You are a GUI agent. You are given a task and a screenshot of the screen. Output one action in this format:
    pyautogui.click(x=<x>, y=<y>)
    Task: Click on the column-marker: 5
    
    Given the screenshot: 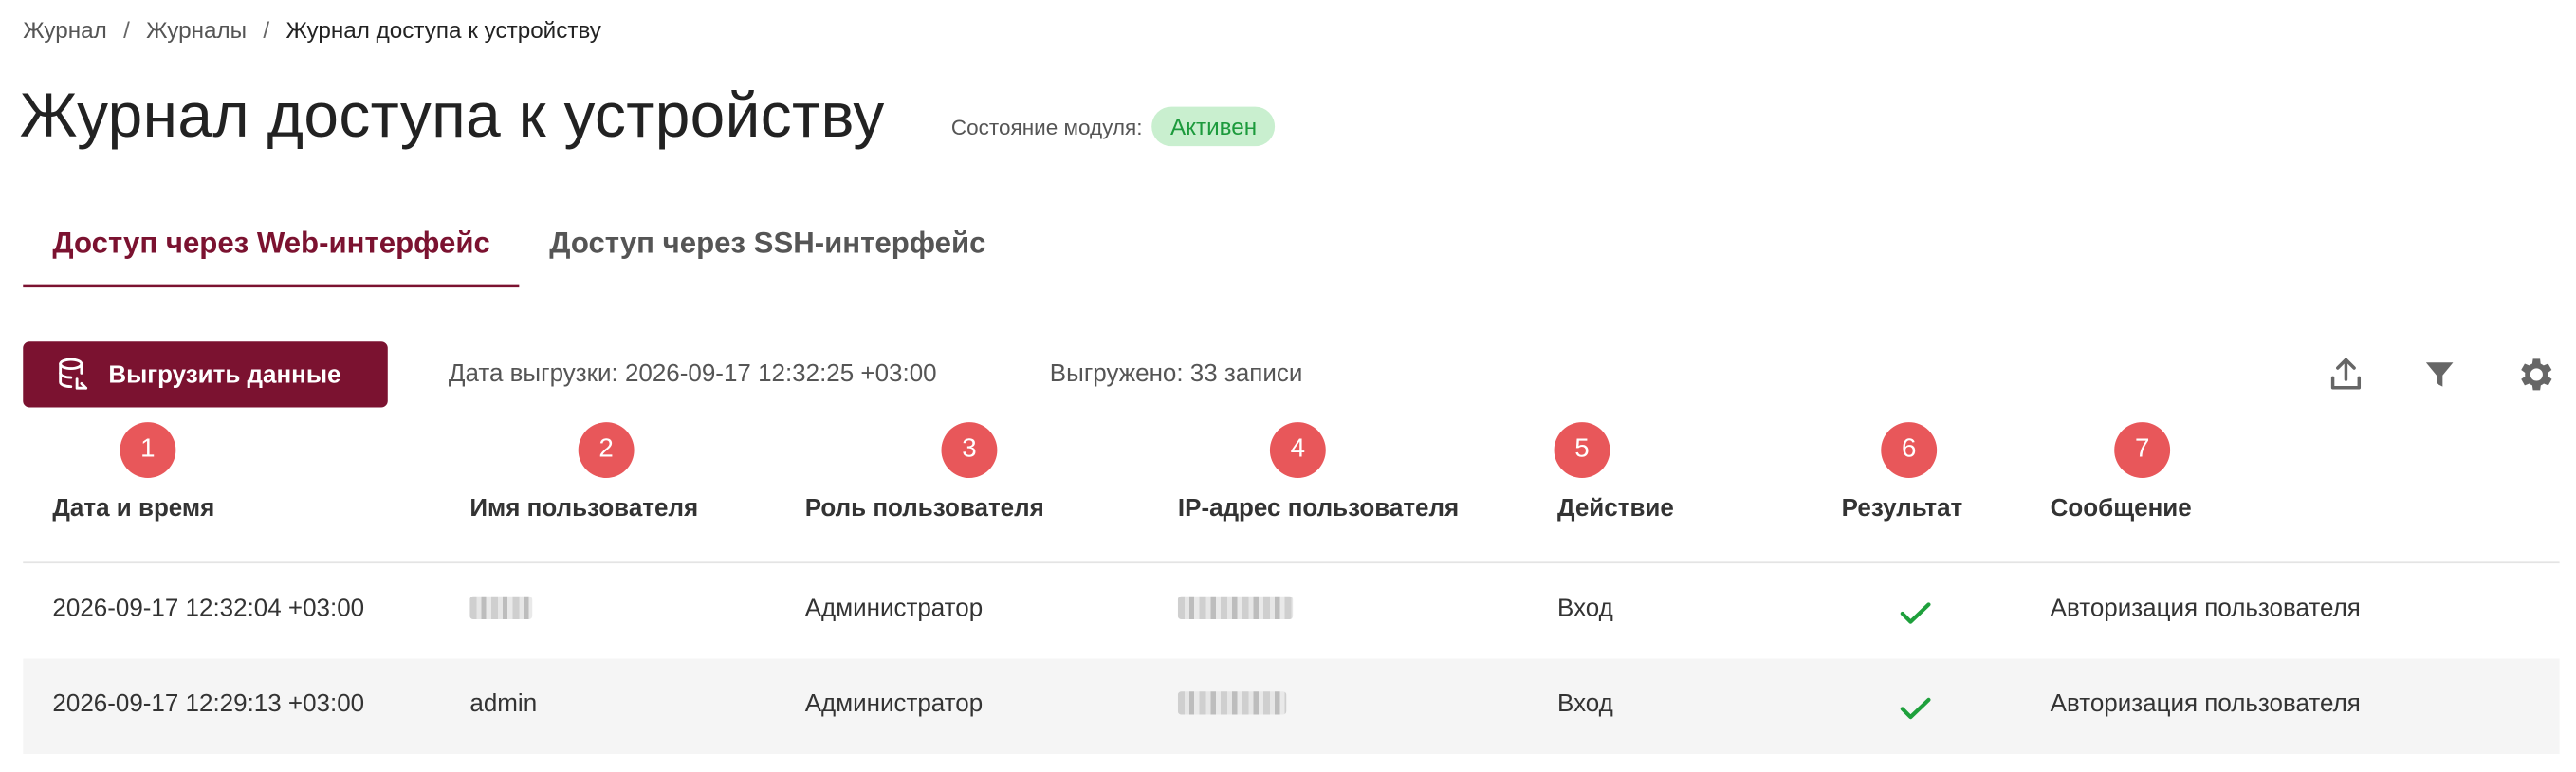 What is the action you would take?
    pyautogui.click(x=1582, y=450)
    